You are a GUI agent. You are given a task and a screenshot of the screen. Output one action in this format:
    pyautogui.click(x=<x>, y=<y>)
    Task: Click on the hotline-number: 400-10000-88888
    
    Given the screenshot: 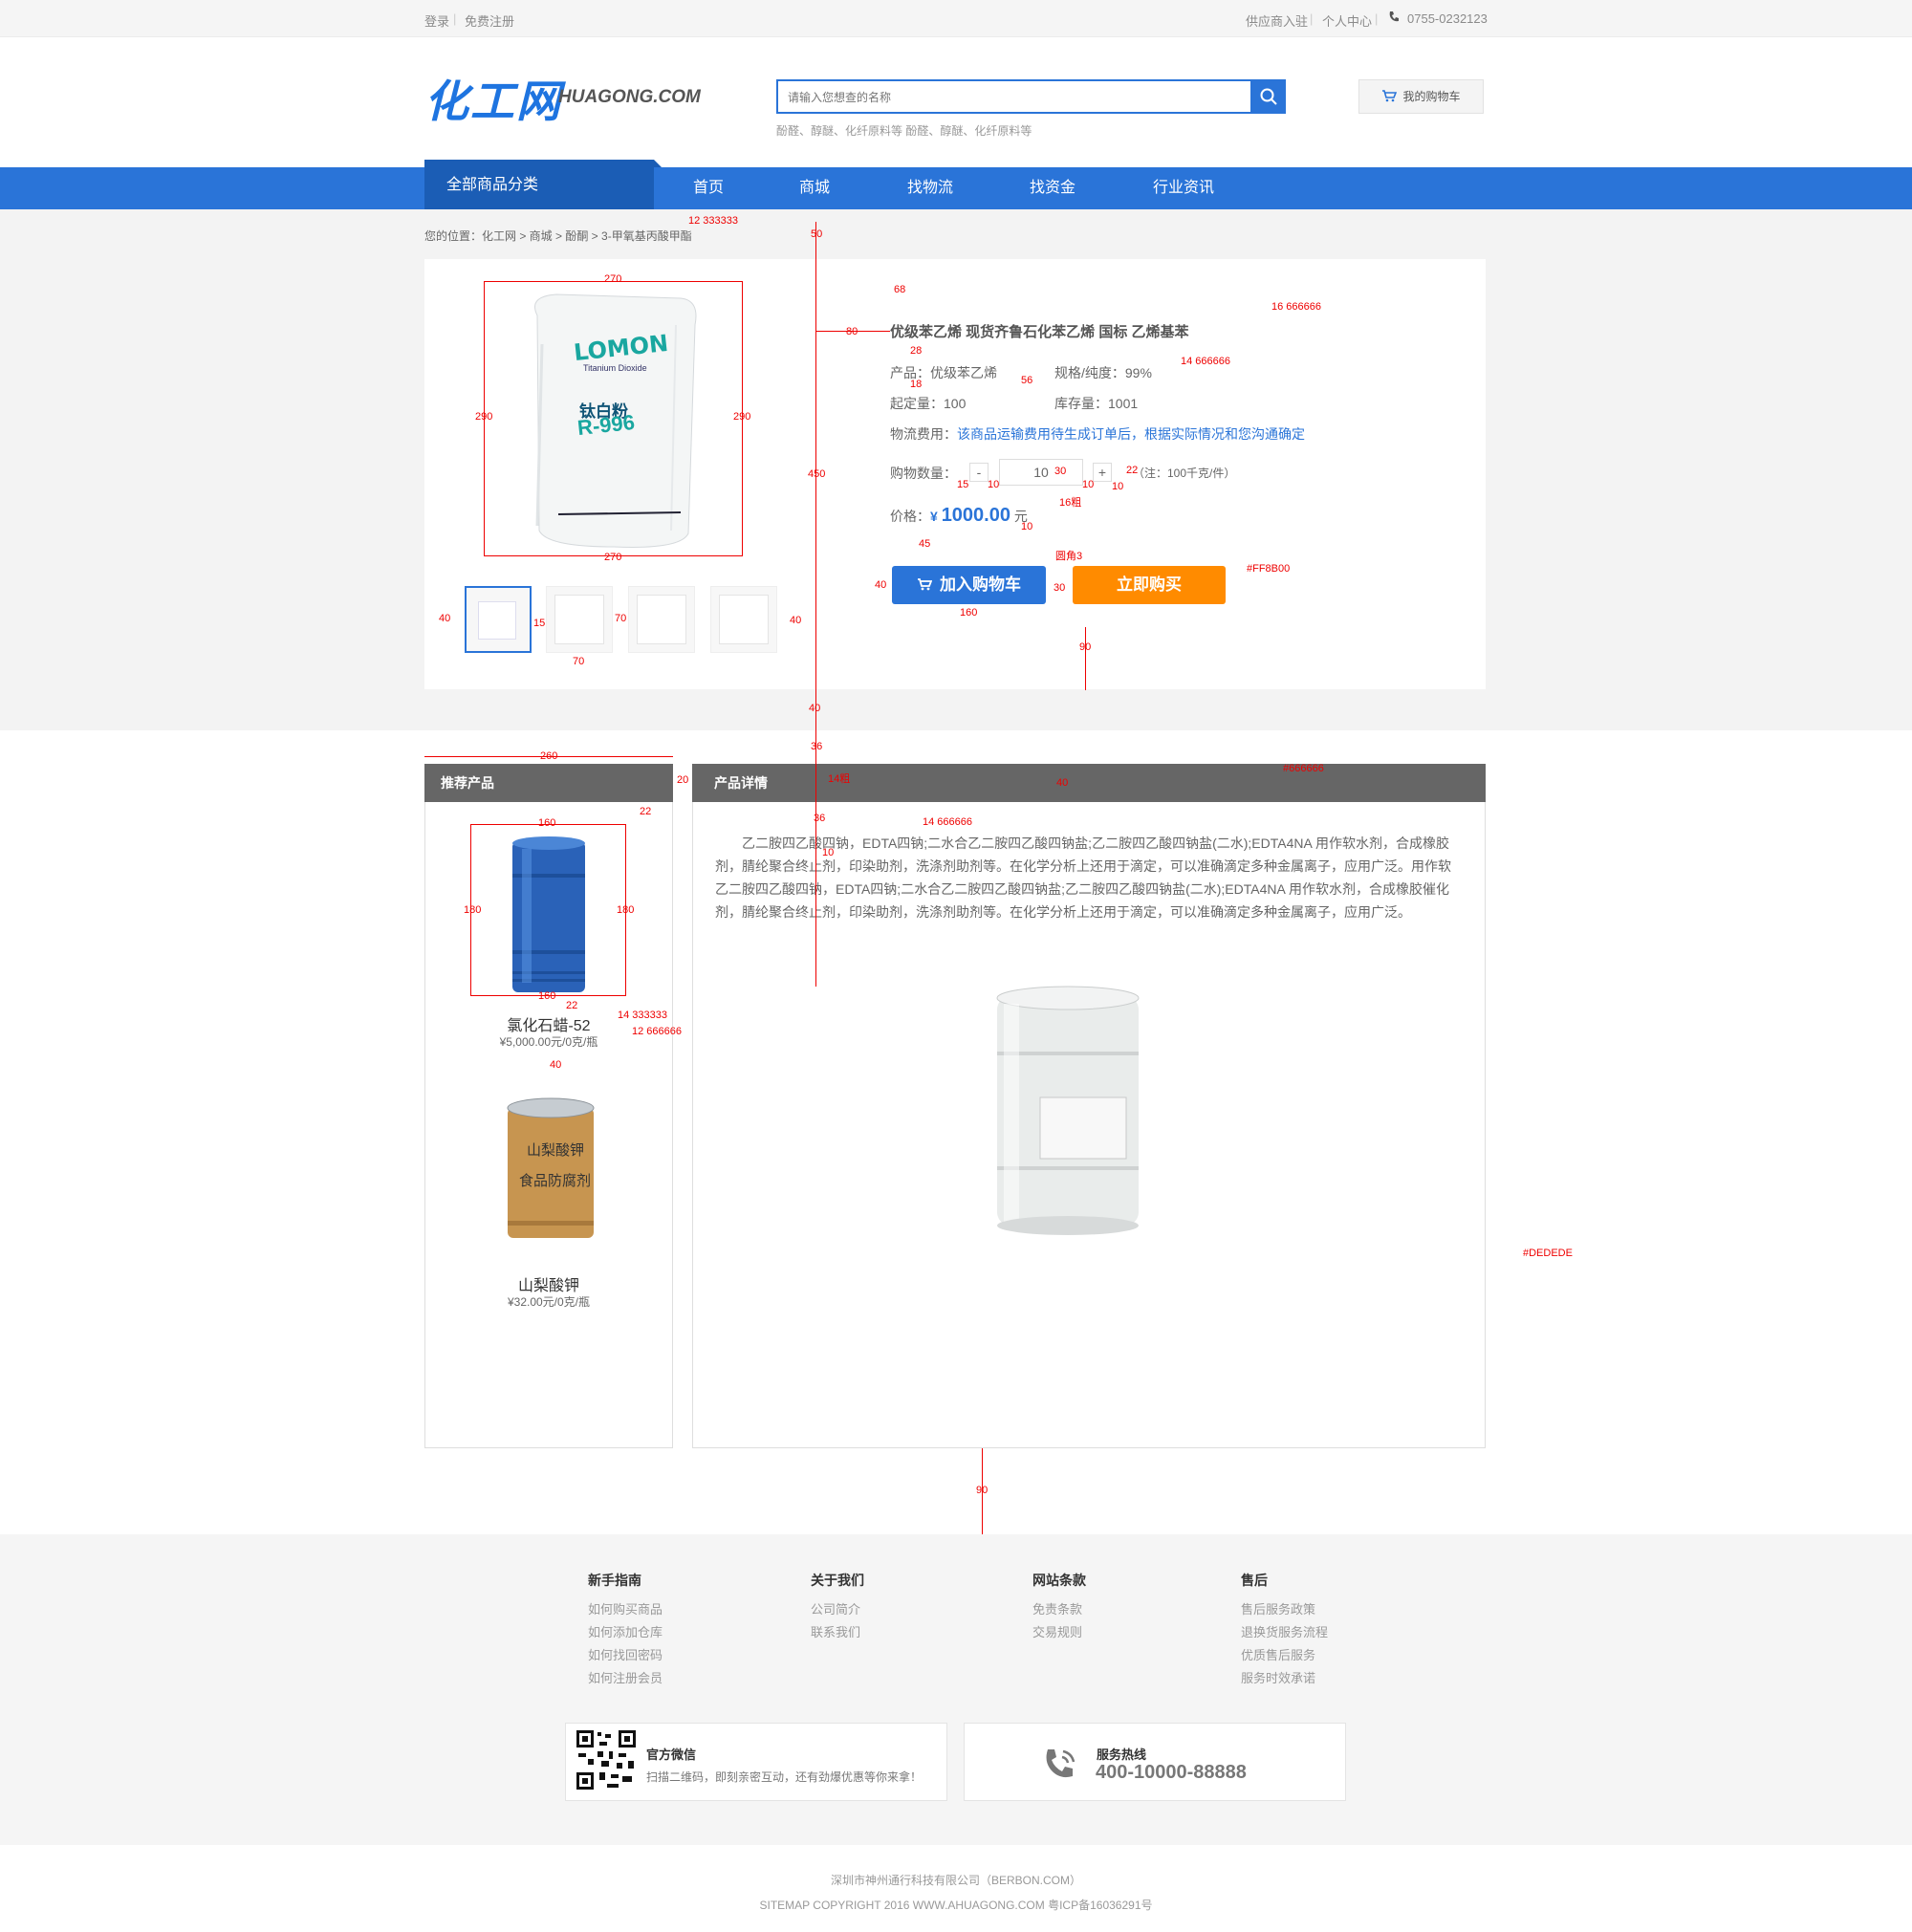 What is the action you would take?
    pyautogui.click(x=1171, y=1773)
    